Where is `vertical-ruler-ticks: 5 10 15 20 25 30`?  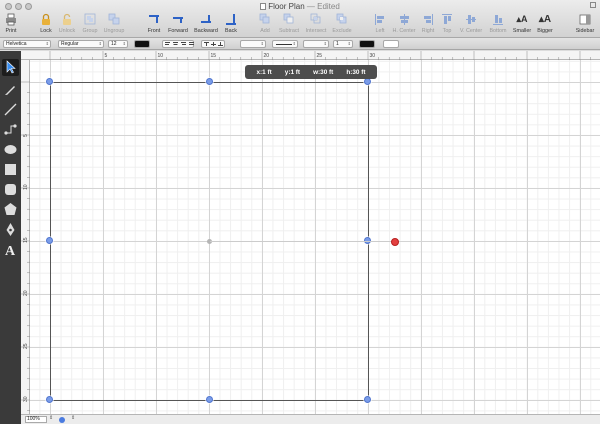 vertical-ruler-ticks: 5 10 15 20 25 30 is located at coordinates (25, 246).